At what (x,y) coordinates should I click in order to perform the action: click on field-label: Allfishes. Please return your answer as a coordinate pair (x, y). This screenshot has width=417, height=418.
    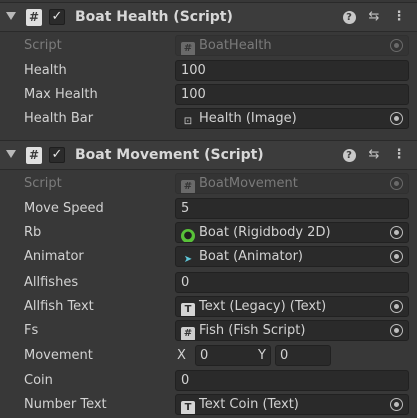
    Looking at the image, I should click on (51, 282).